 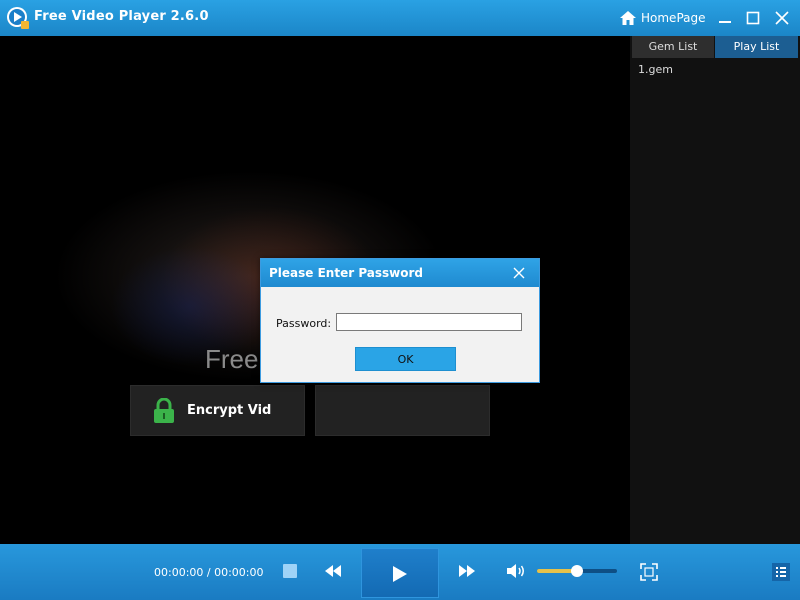 What do you see at coordinates (649, 572) in the screenshot?
I see `fullscreen-icon` at bounding box center [649, 572].